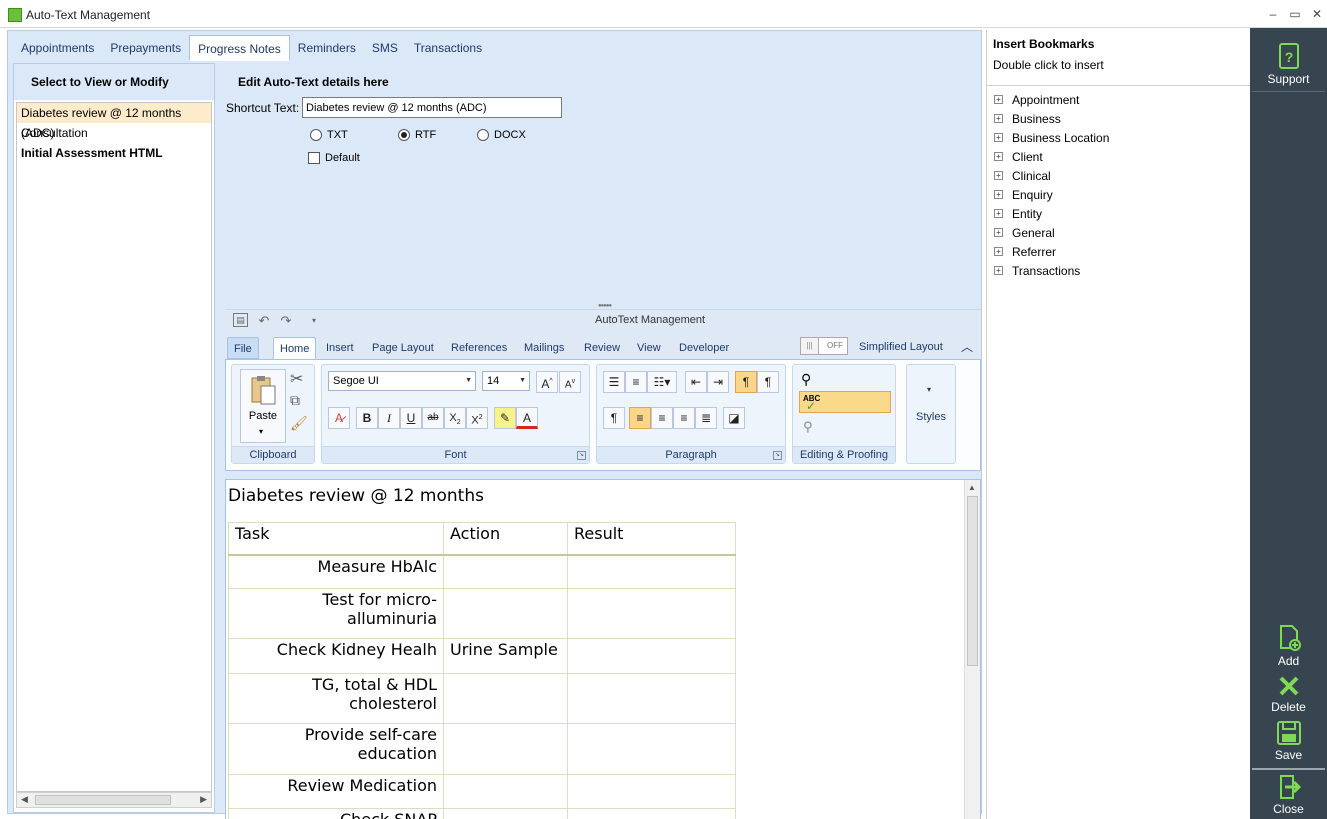  What do you see at coordinates (340, 348) in the screenshot?
I see `ribbon-tab-insert: Insert` at bounding box center [340, 348].